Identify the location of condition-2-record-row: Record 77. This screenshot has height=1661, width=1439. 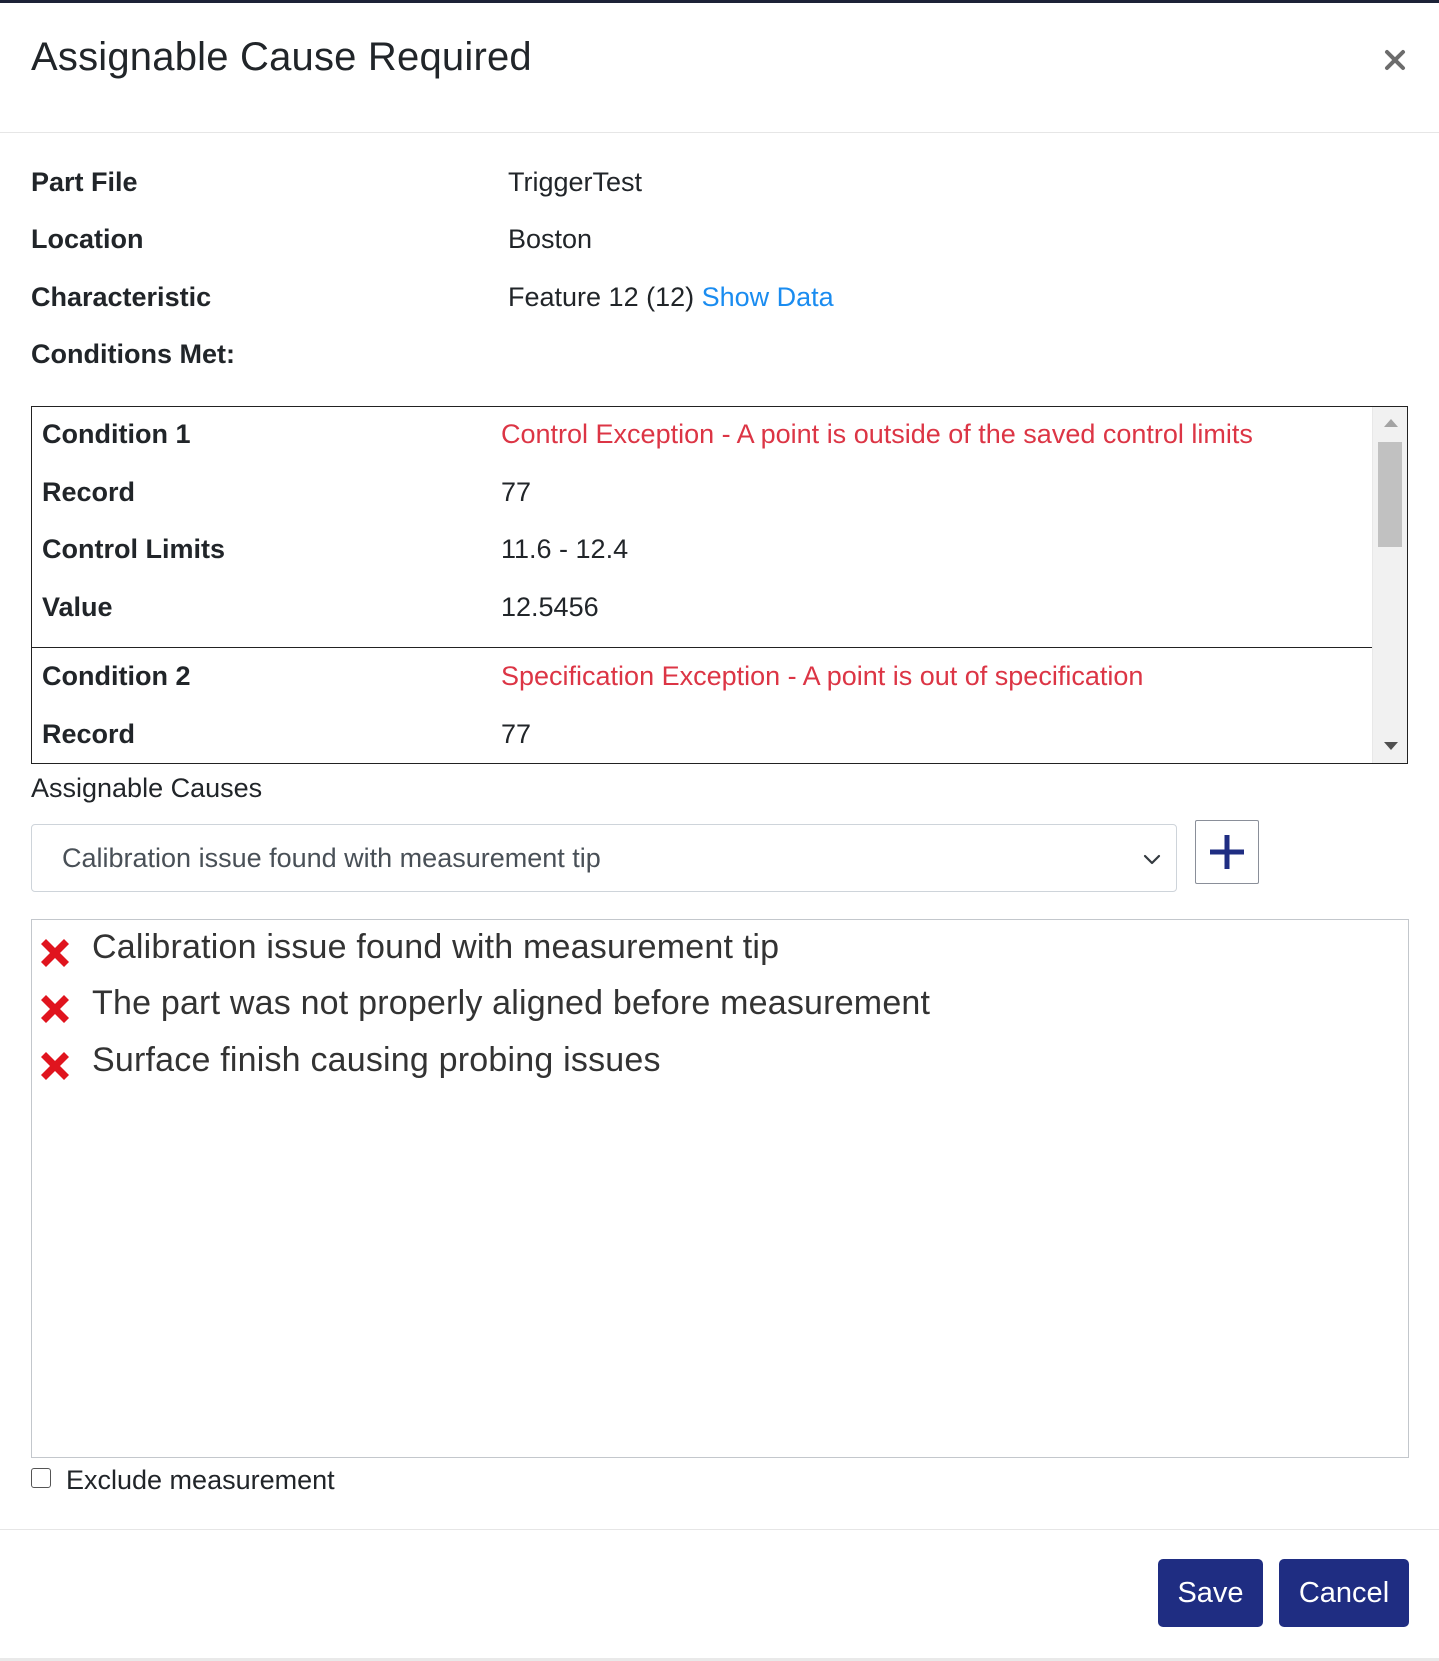
(703, 735).